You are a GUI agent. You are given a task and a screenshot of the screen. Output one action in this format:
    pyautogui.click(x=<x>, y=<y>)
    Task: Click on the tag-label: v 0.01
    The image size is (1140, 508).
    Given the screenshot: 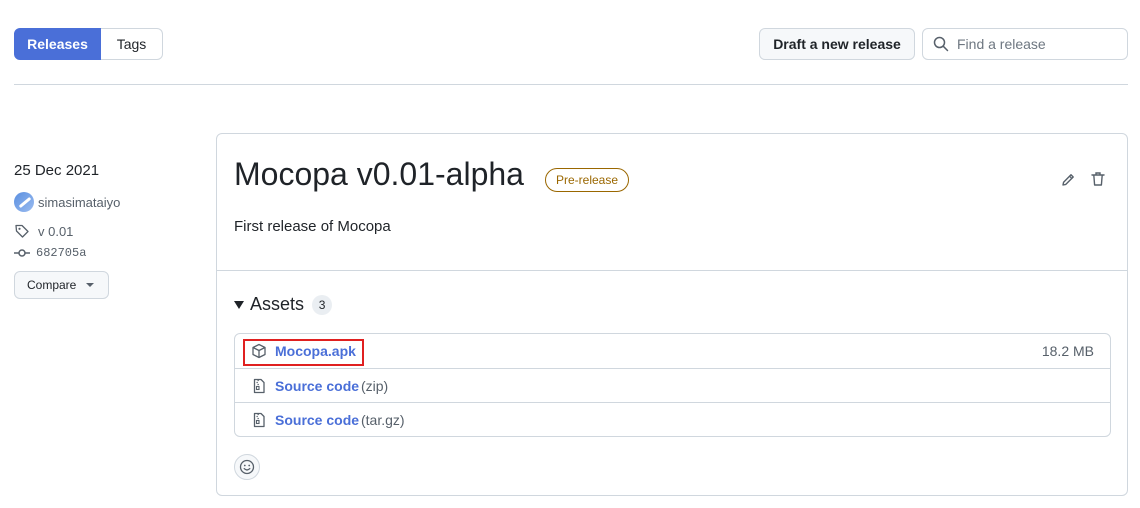 What is the action you would take?
    pyautogui.click(x=55, y=231)
    